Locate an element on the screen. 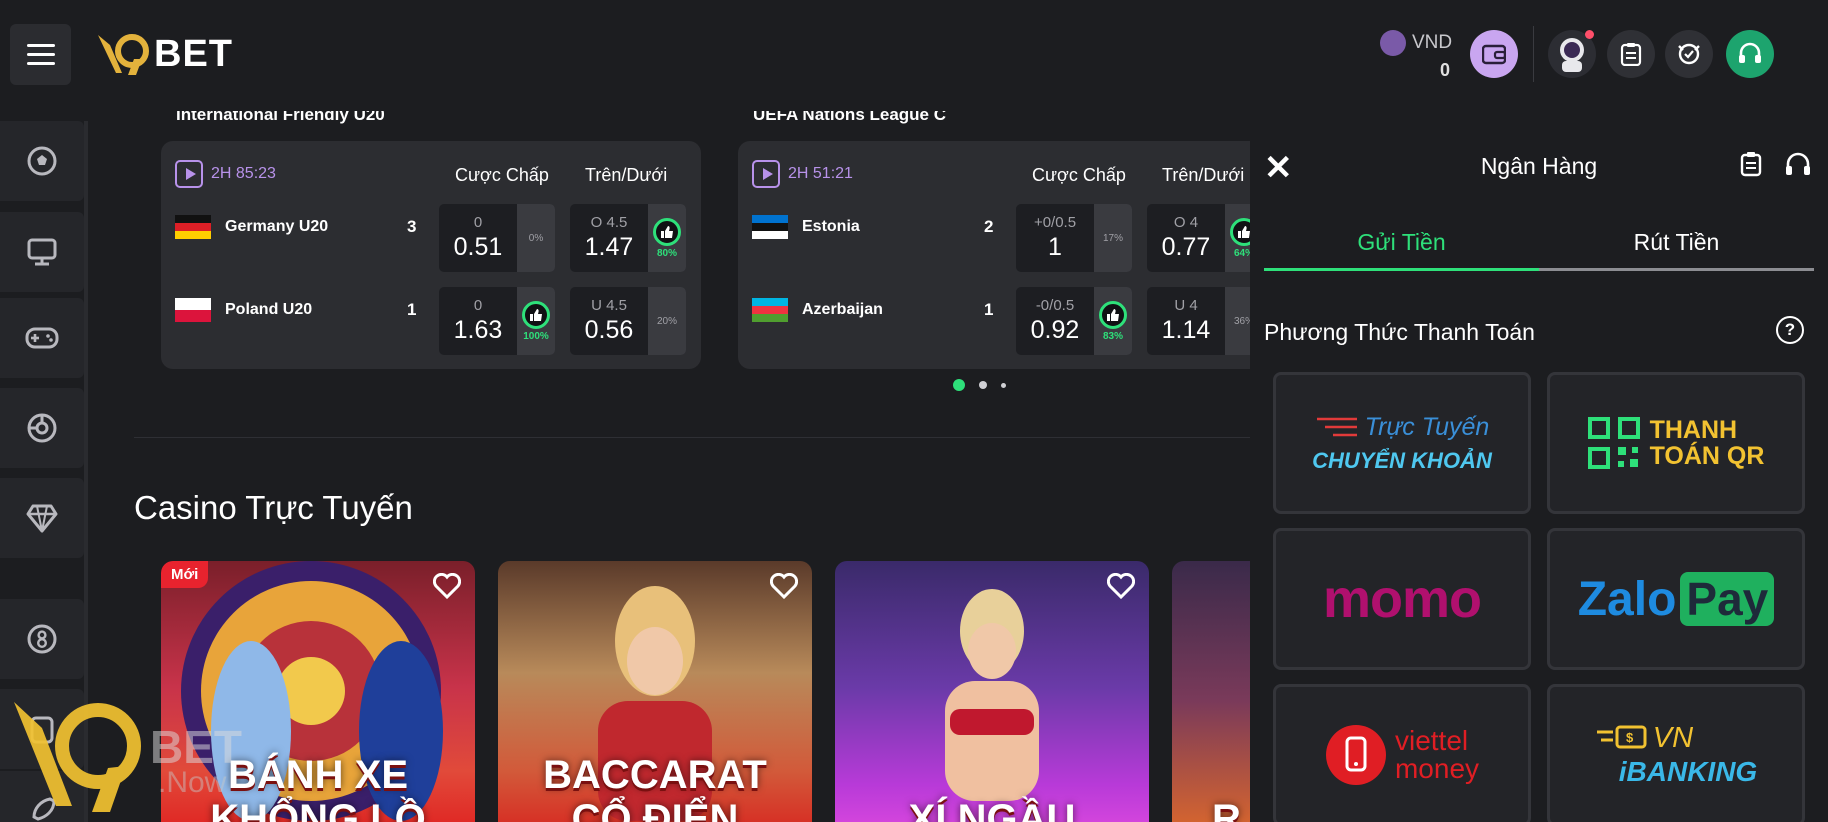 This screenshot has height=822, width=1828. match-time: 2H 85:23 is located at coordinates (243, 173).